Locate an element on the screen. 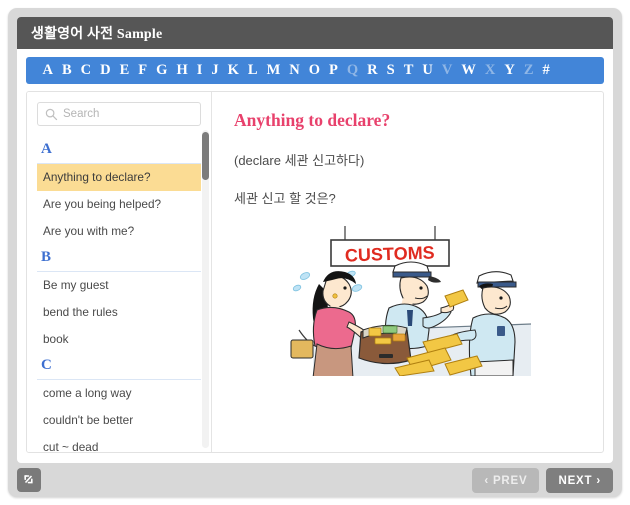 The width and height of the screenshot is (630, 505). list-item: bend the rules is located at coordinates (119, 312).